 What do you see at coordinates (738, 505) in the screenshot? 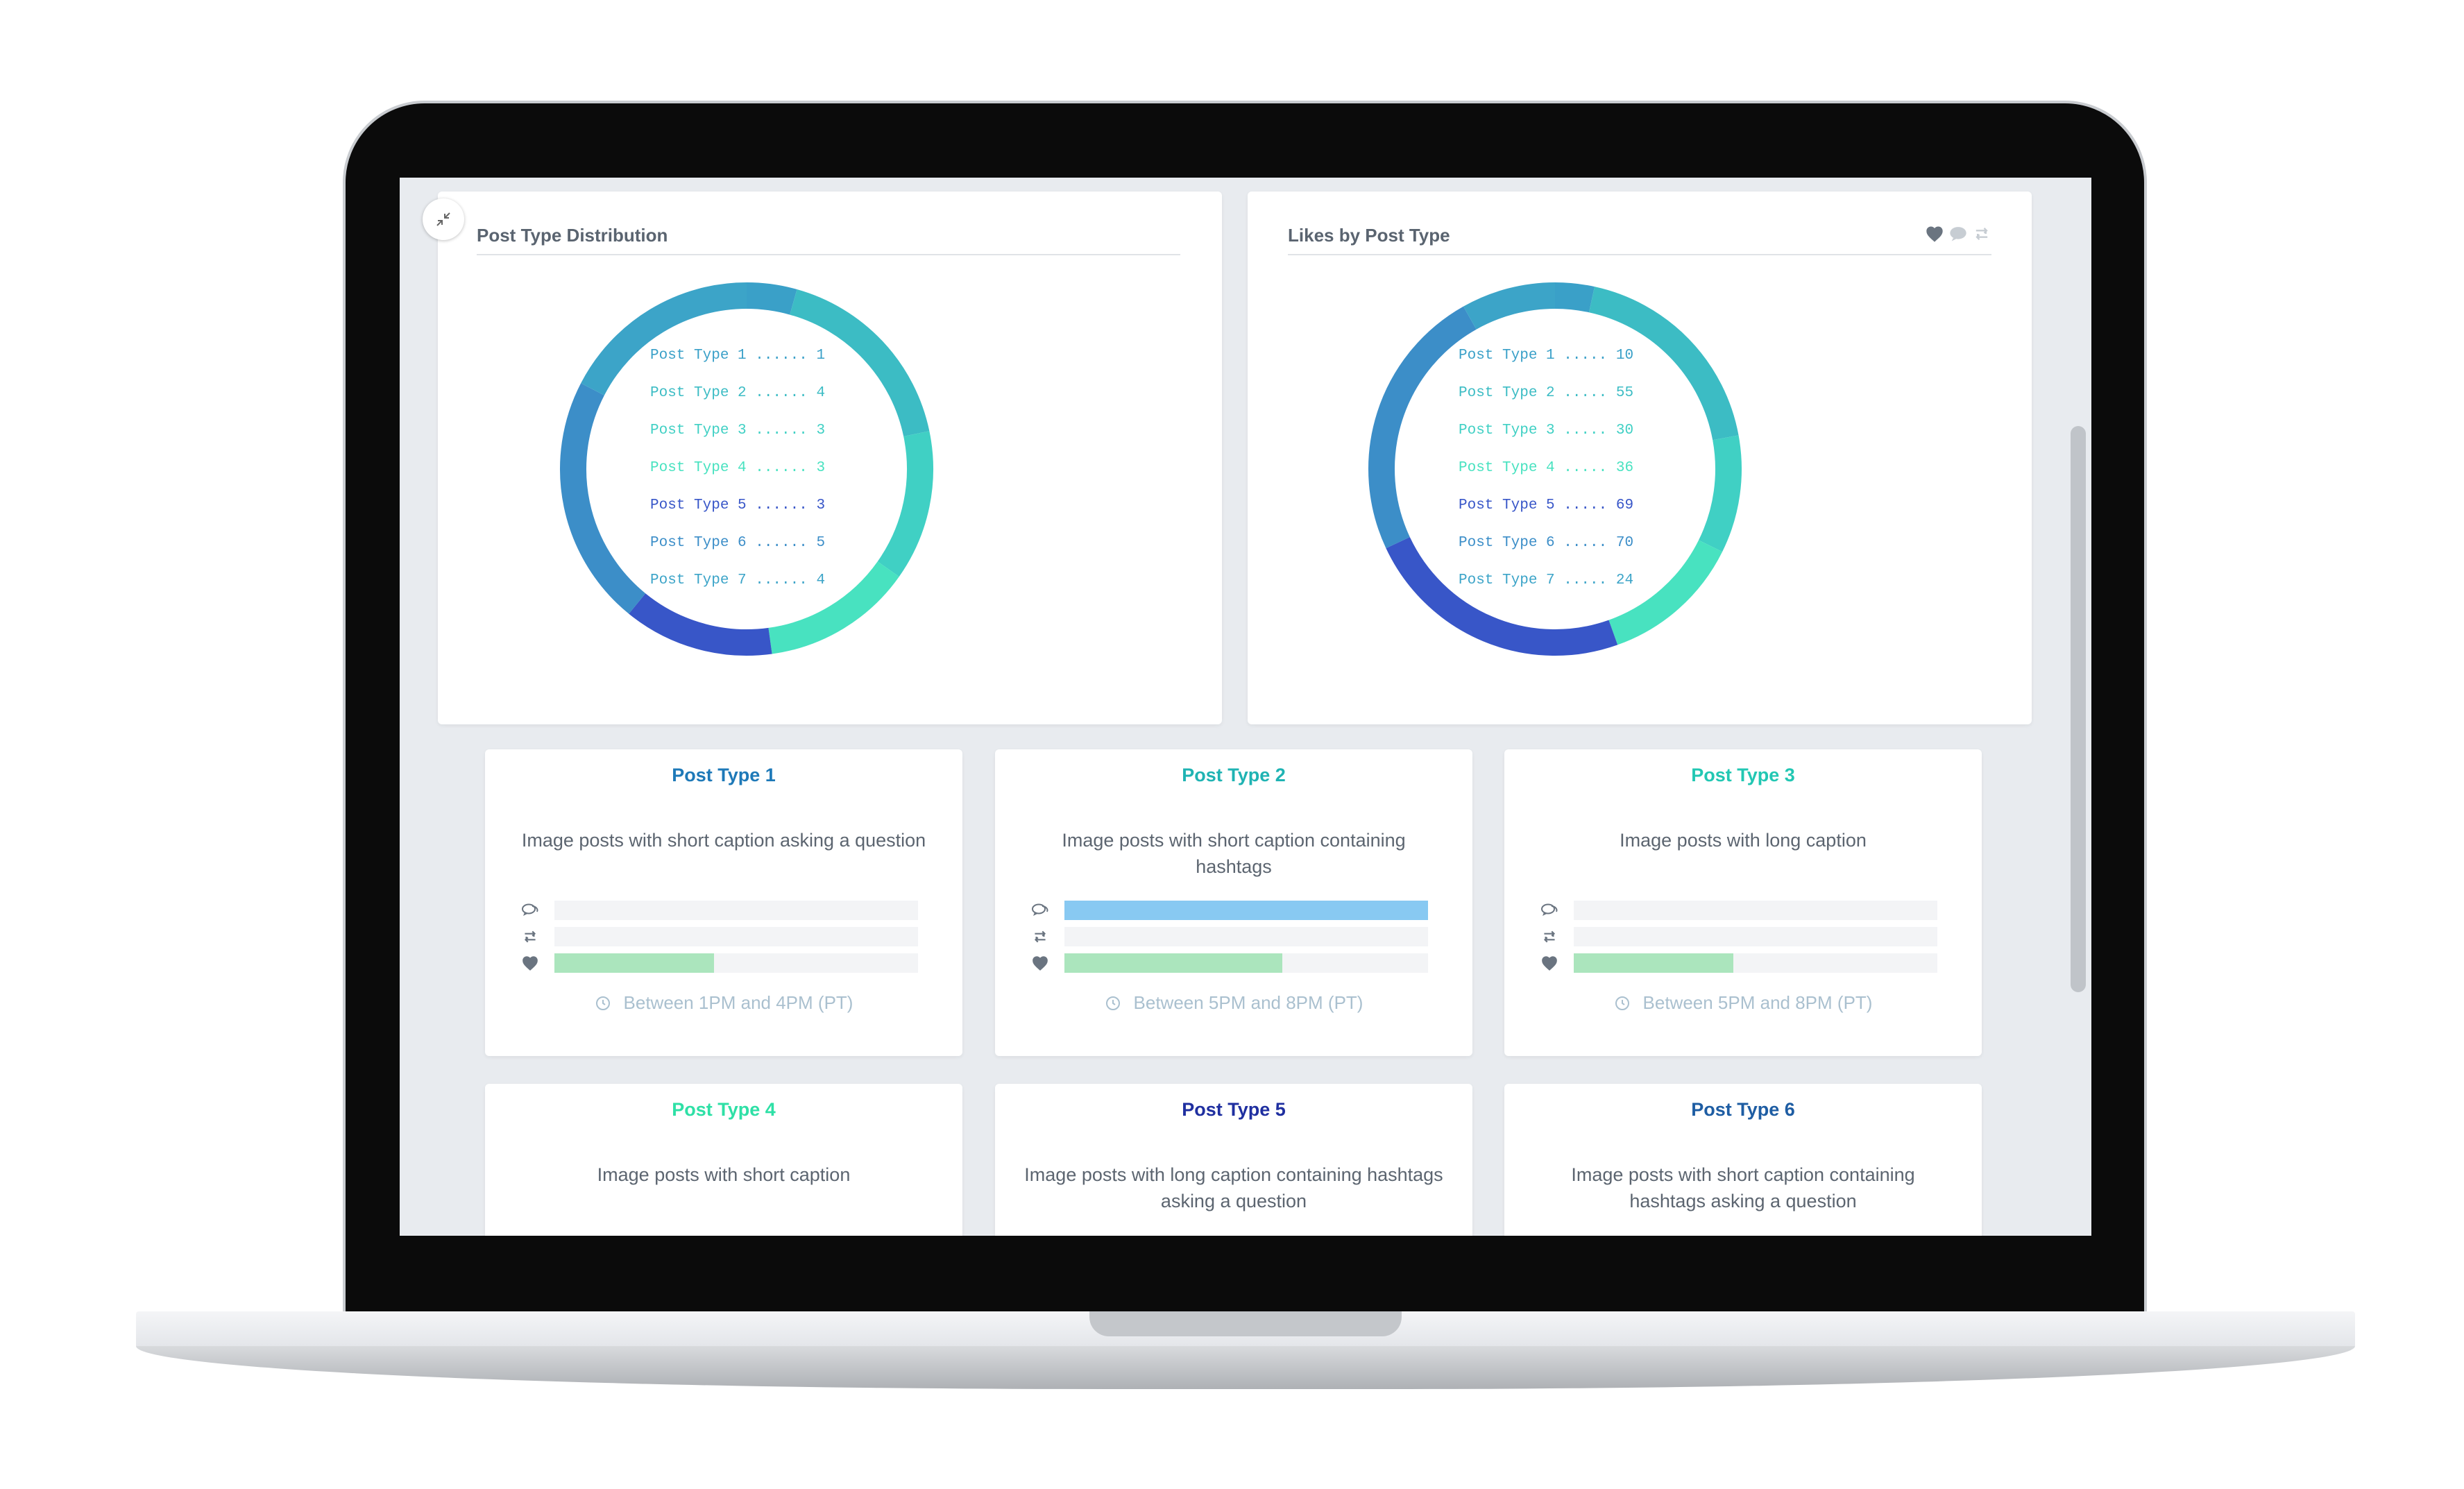
I see `legend-item: Post Type 5 ...... 3` at bounding box center [738, 505].